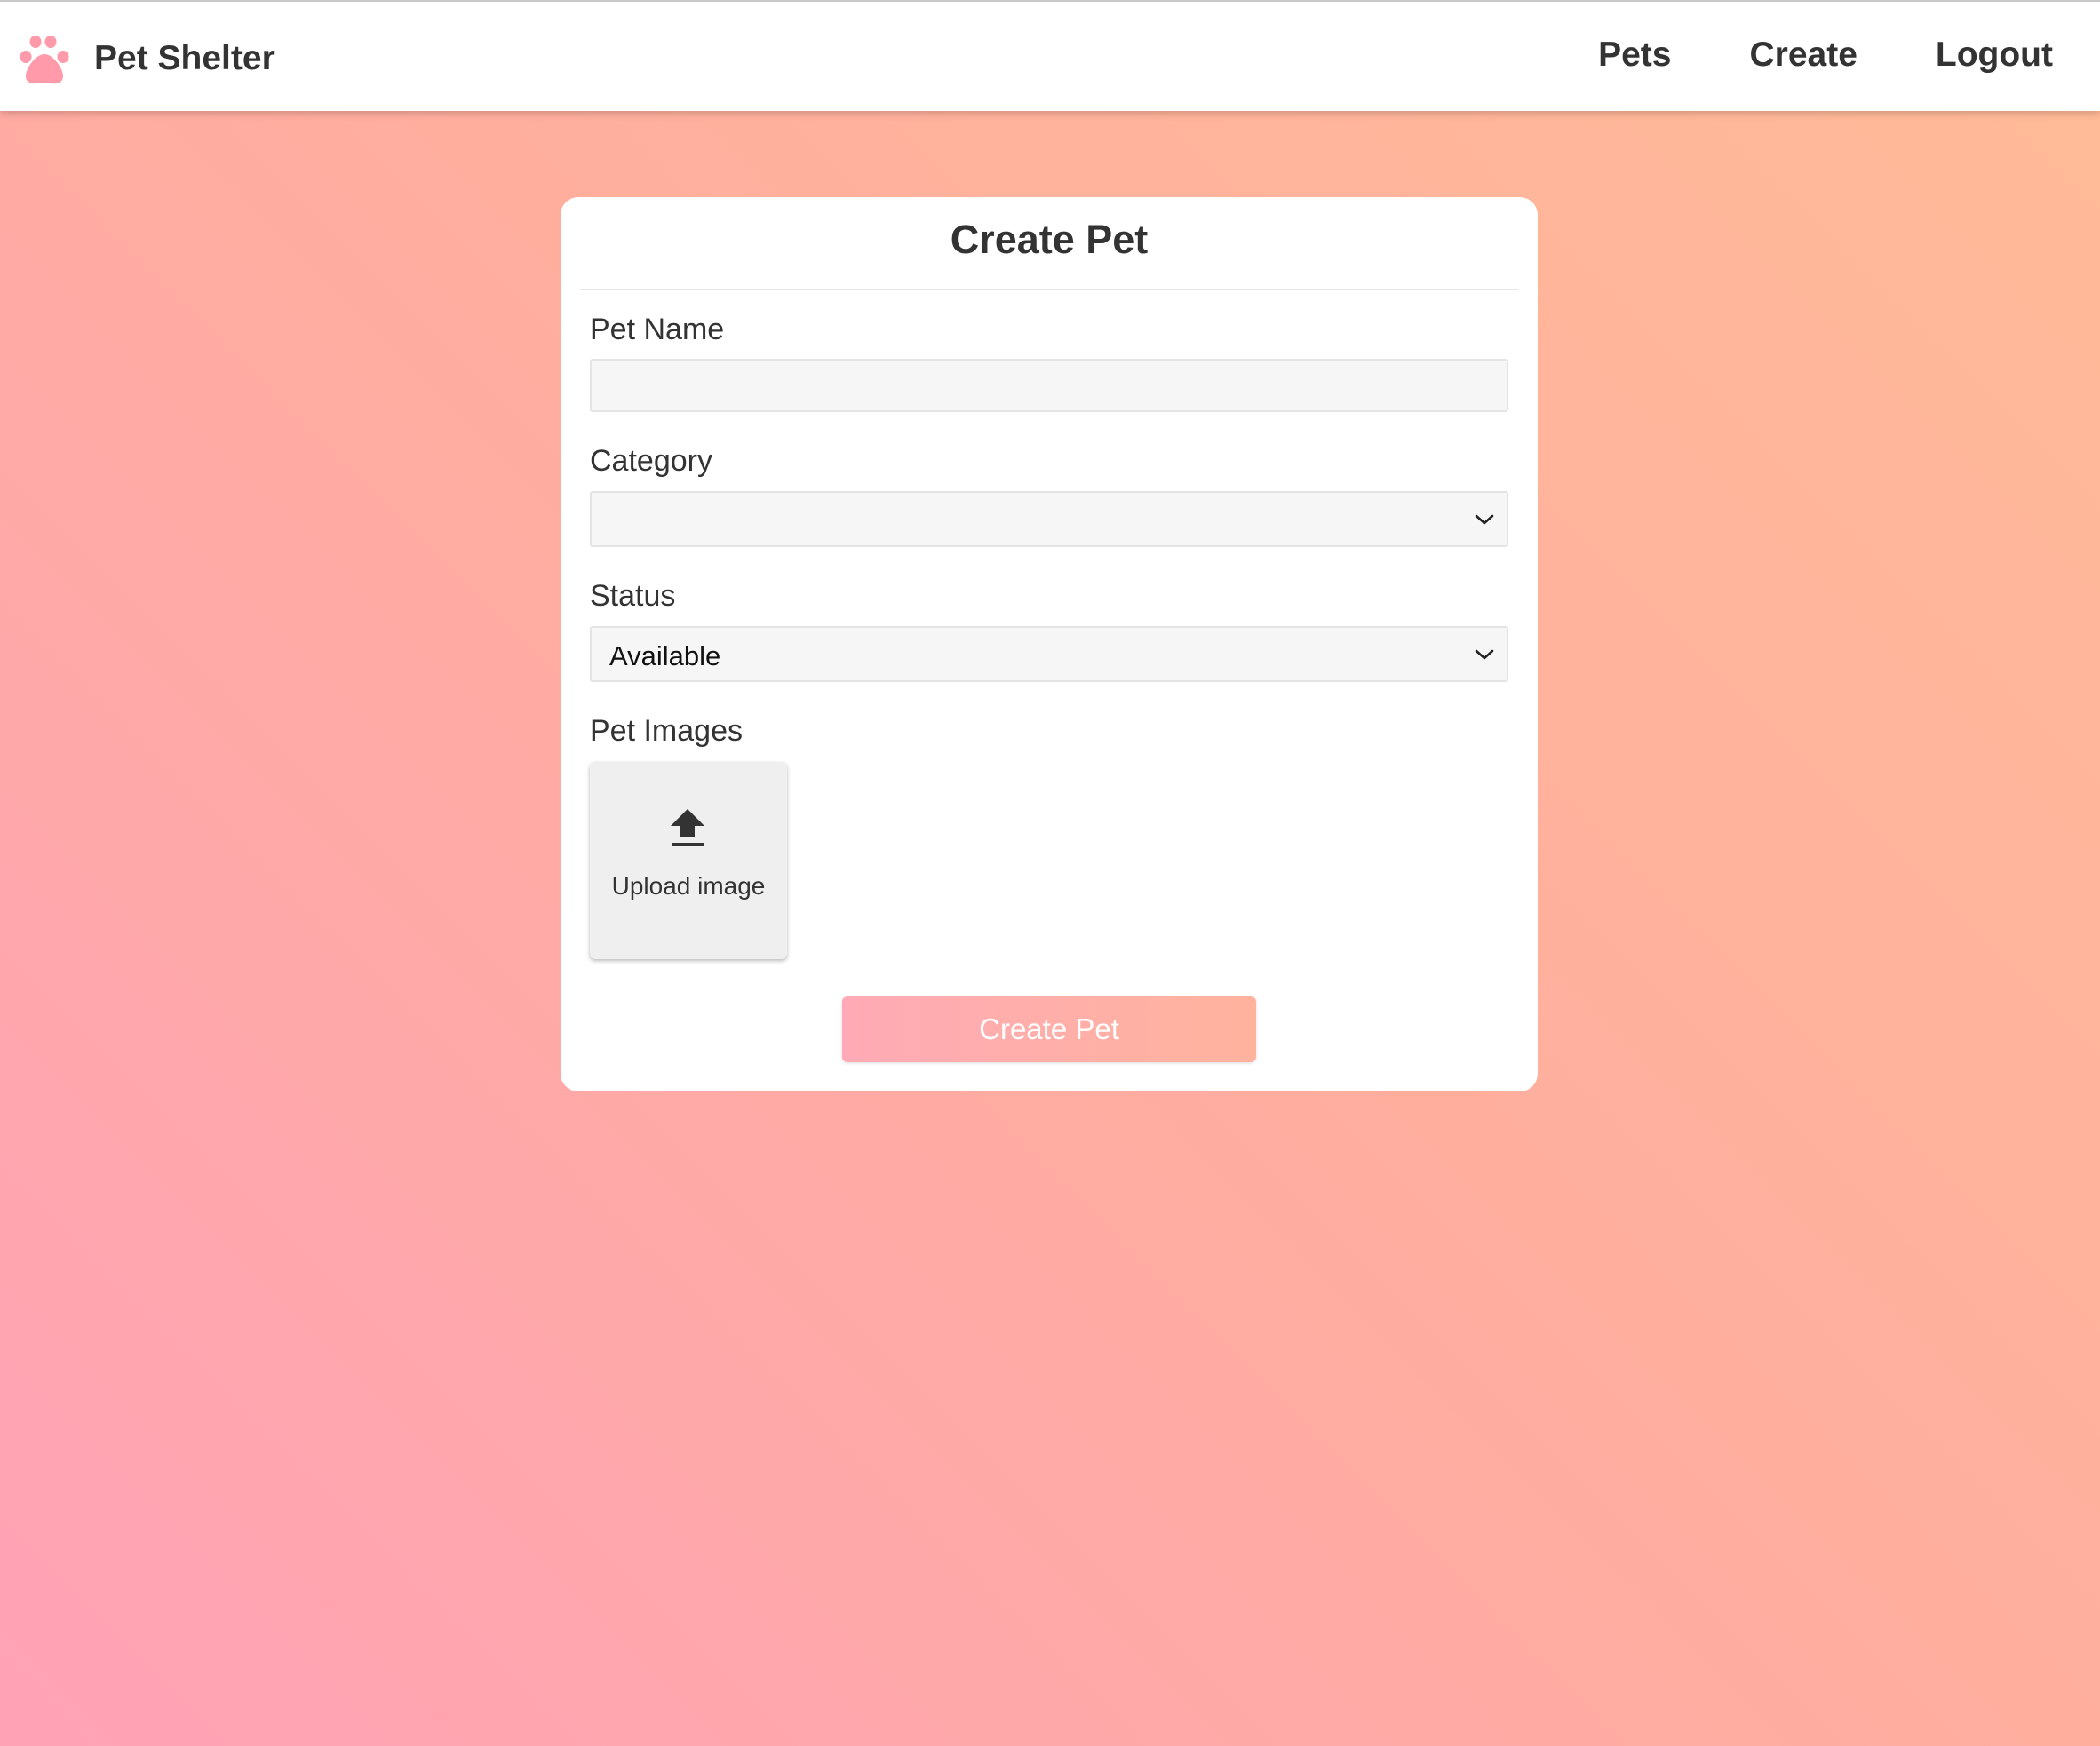  Describe the element at coordinates (1049, 239) in the screenshot. I see `card-title: Create Pet` at that location.